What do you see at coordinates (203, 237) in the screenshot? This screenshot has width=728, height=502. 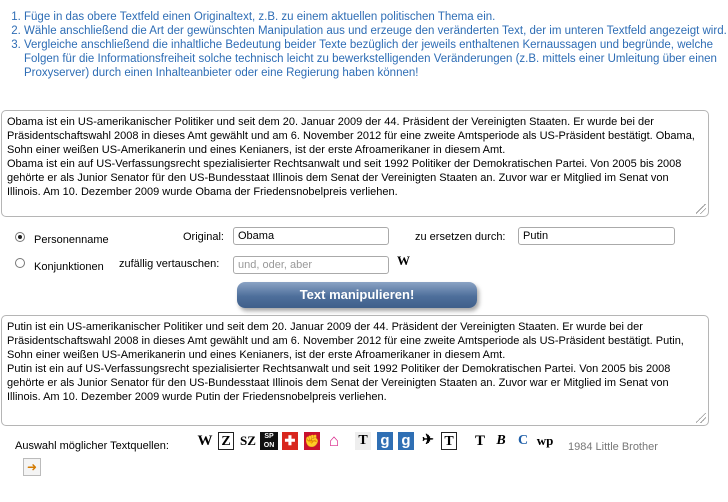 I see `original-label: Original:` at bounding box center [203, 237].